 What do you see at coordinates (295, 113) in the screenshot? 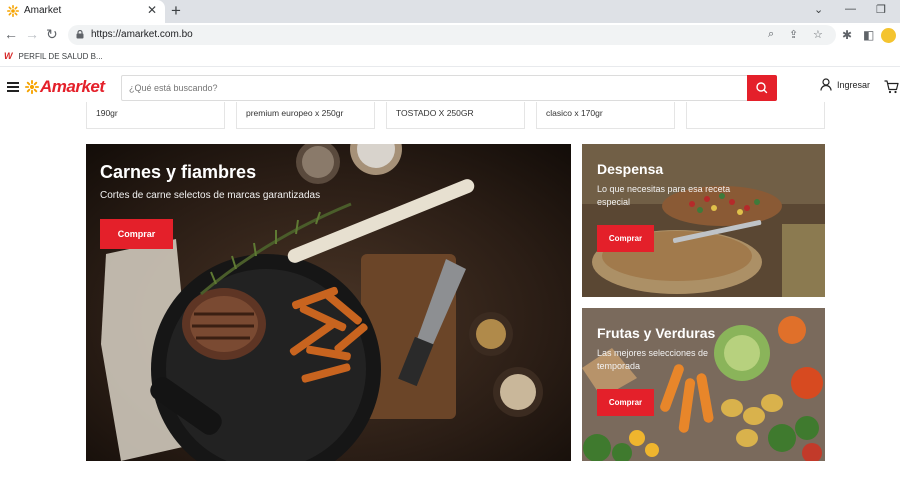
I see `product-name: premium europeo x 250gr` at bounding box center [295, 113].